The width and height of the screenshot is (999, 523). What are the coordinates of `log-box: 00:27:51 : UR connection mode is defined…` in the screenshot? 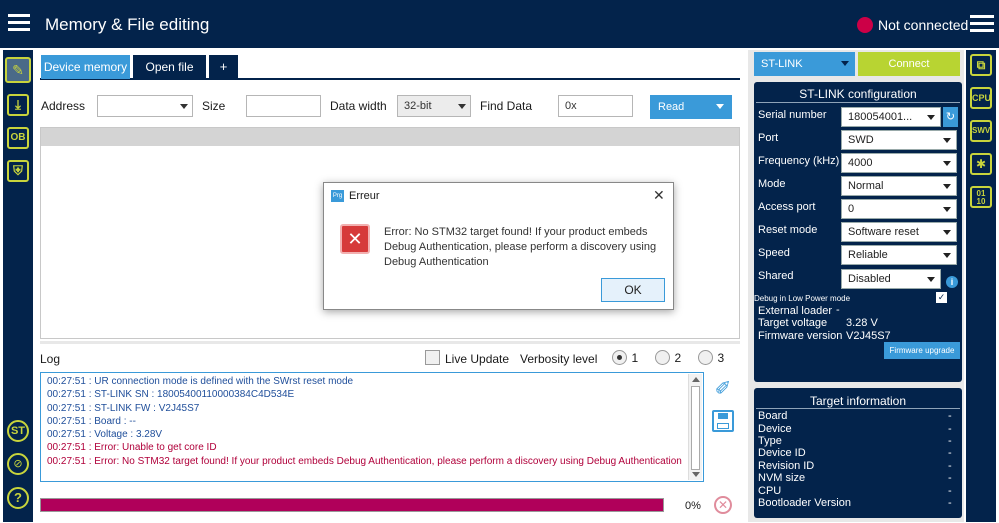 It's located at (372, 427).